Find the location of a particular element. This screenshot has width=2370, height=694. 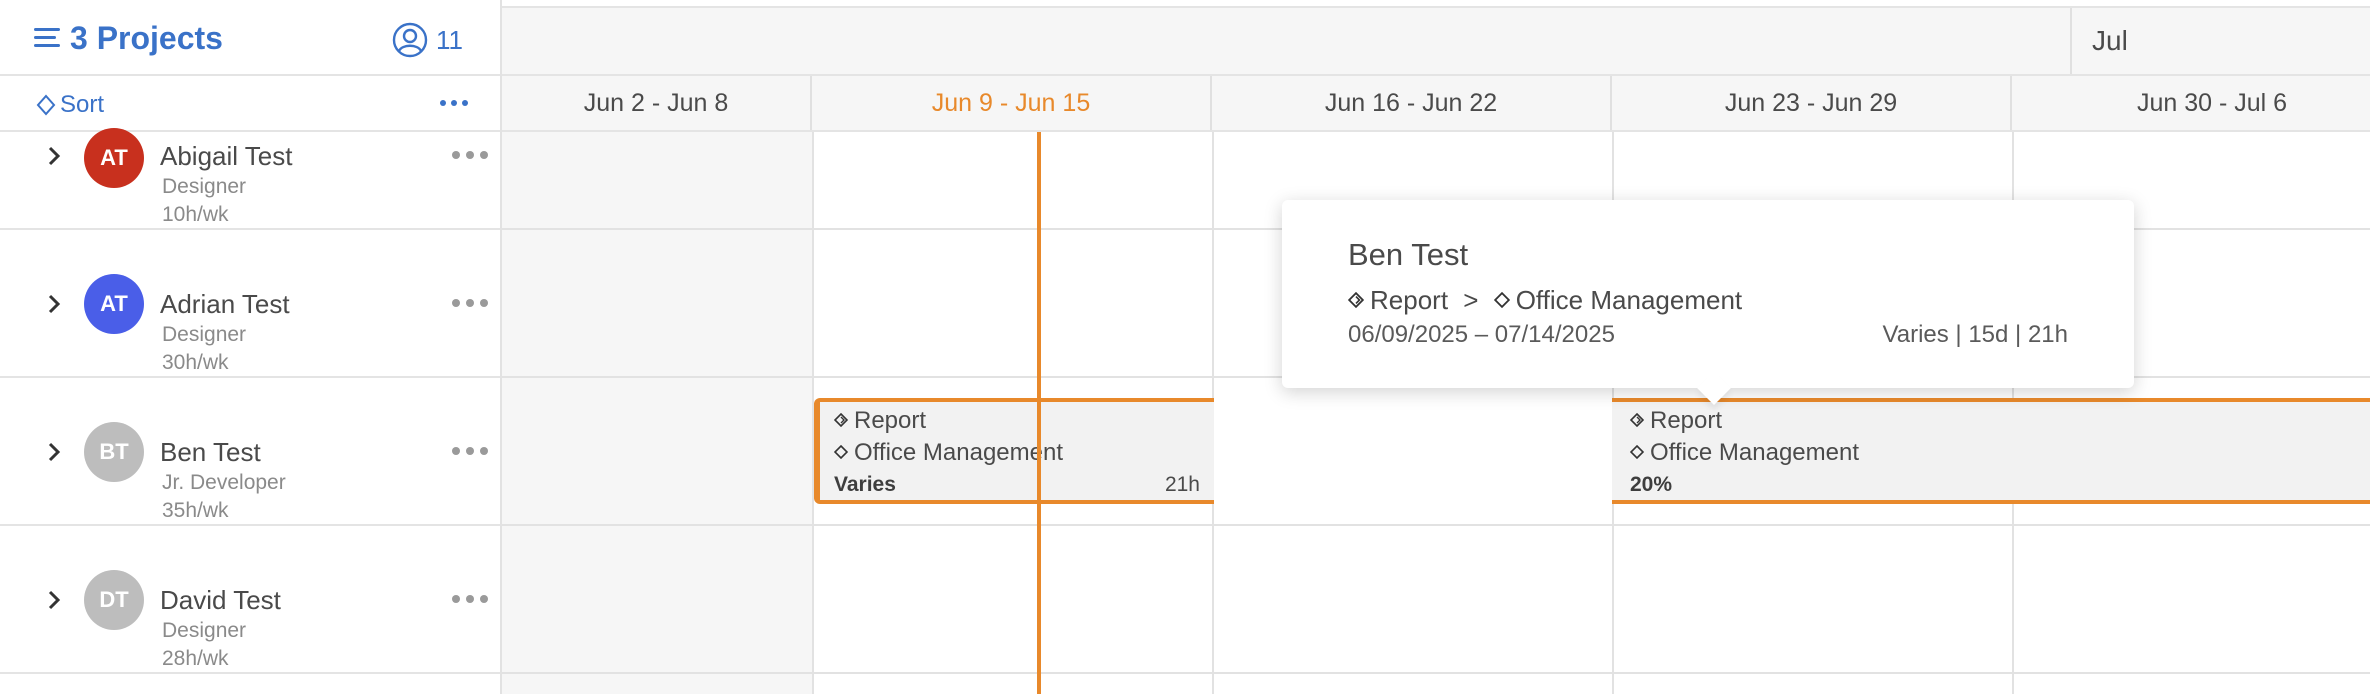

past-week-shade is located at coordinates (657, 413).